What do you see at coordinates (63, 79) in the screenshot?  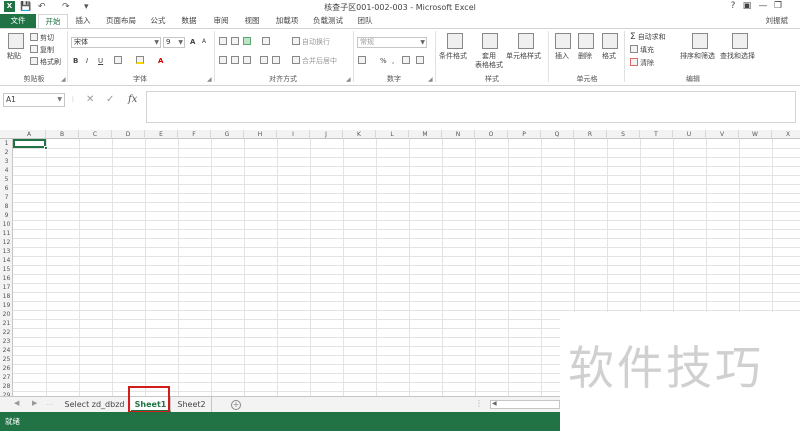 I see `clipboard-launcher-icon: ◢` at bounding box center [63, 79].